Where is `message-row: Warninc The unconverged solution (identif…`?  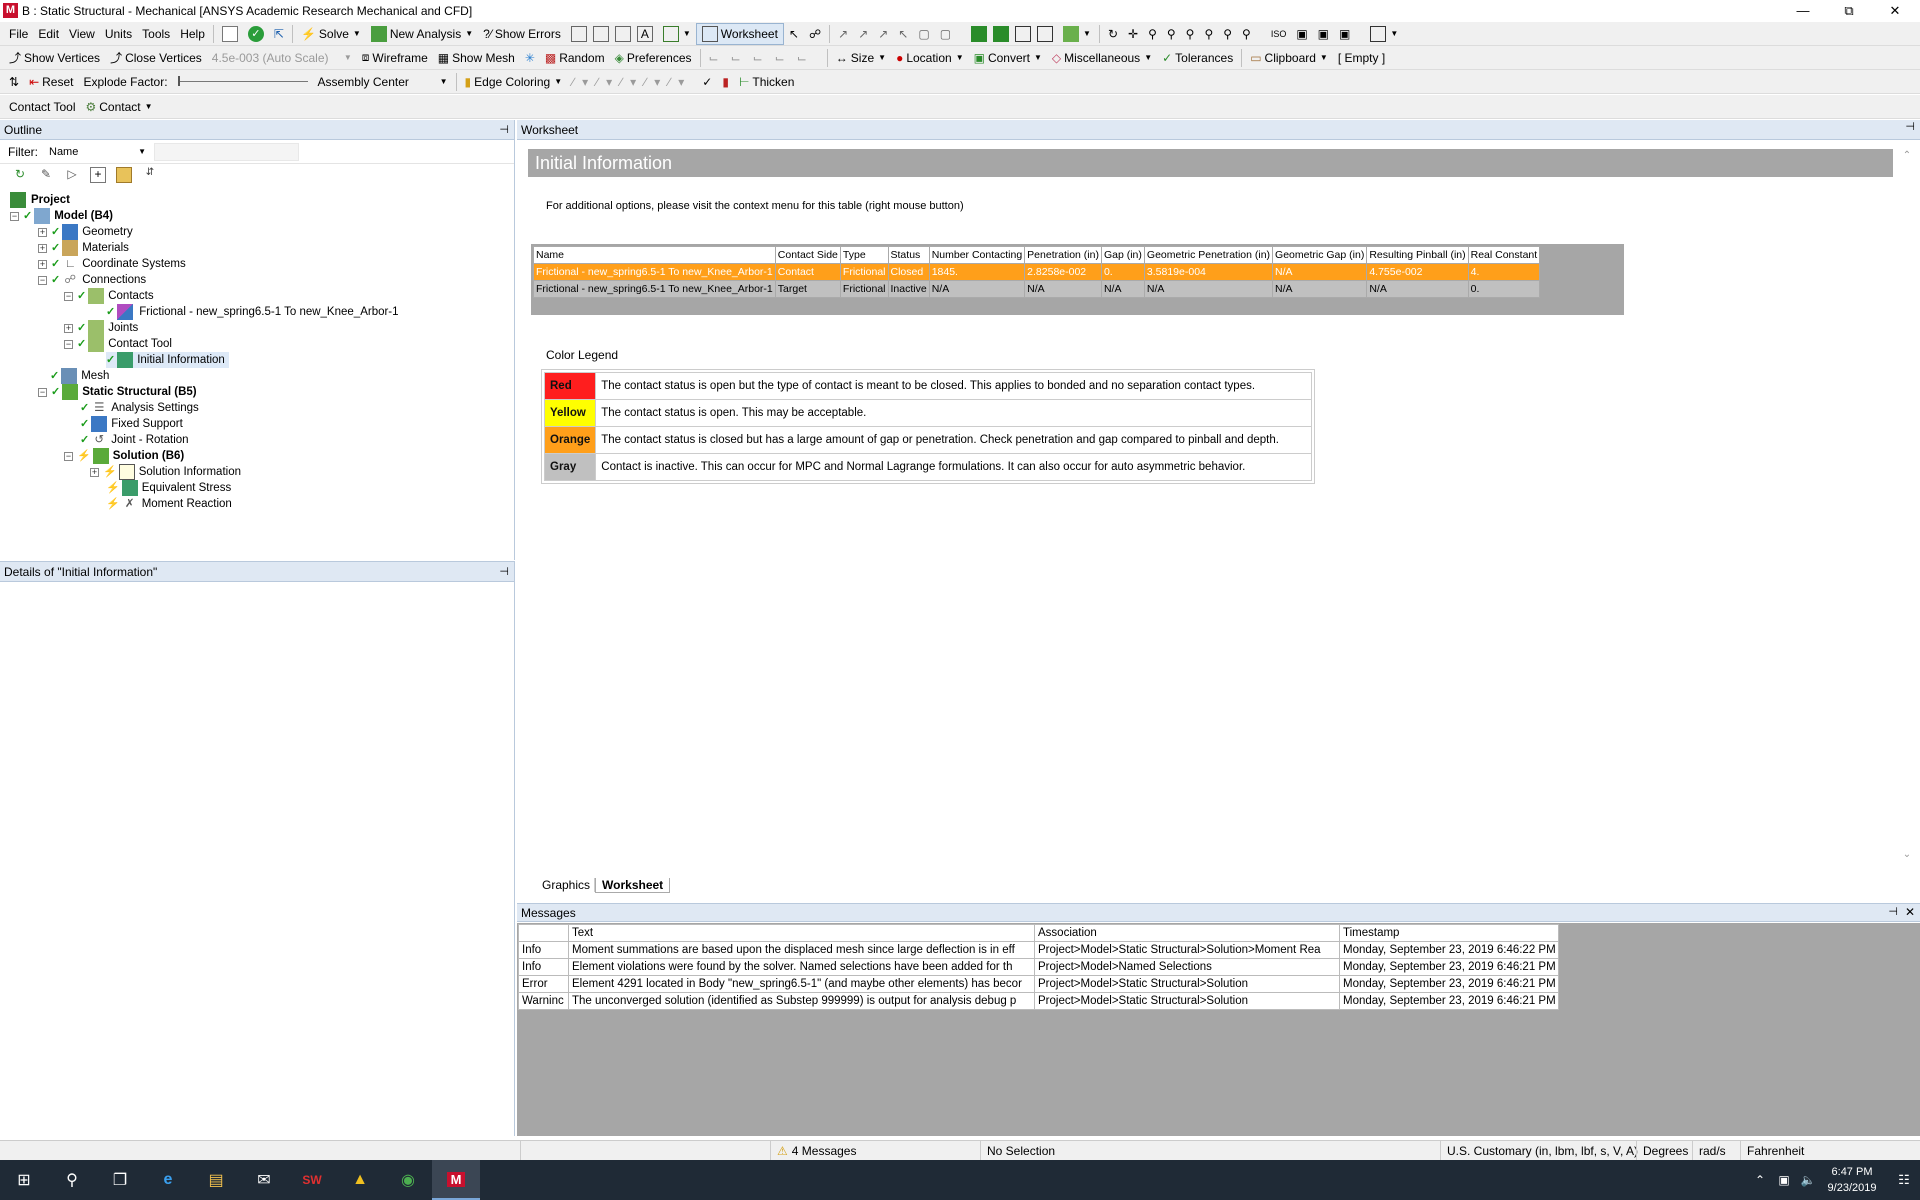 message-row: Warninc The unconverged solution (identif… is located at coordinates (1038, 1001).